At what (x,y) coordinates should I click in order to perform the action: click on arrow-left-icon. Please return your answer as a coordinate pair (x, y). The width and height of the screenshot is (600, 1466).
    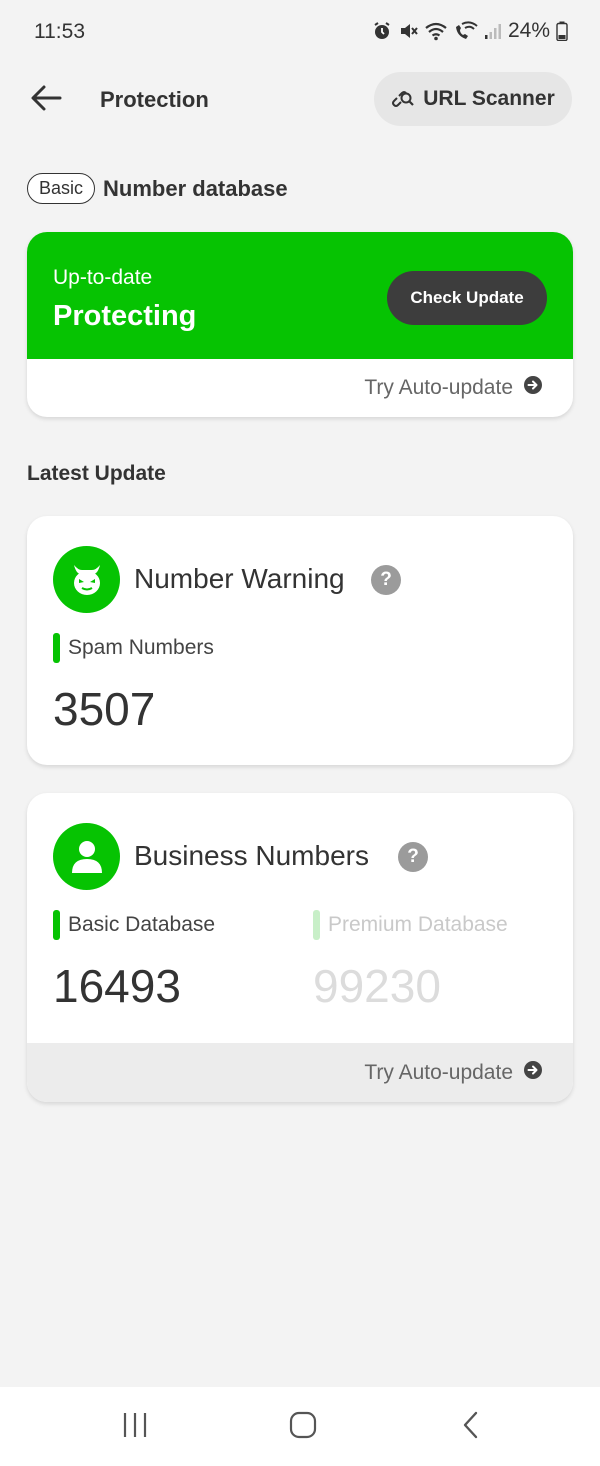
    Looking at the image, I should click on (46, 100).